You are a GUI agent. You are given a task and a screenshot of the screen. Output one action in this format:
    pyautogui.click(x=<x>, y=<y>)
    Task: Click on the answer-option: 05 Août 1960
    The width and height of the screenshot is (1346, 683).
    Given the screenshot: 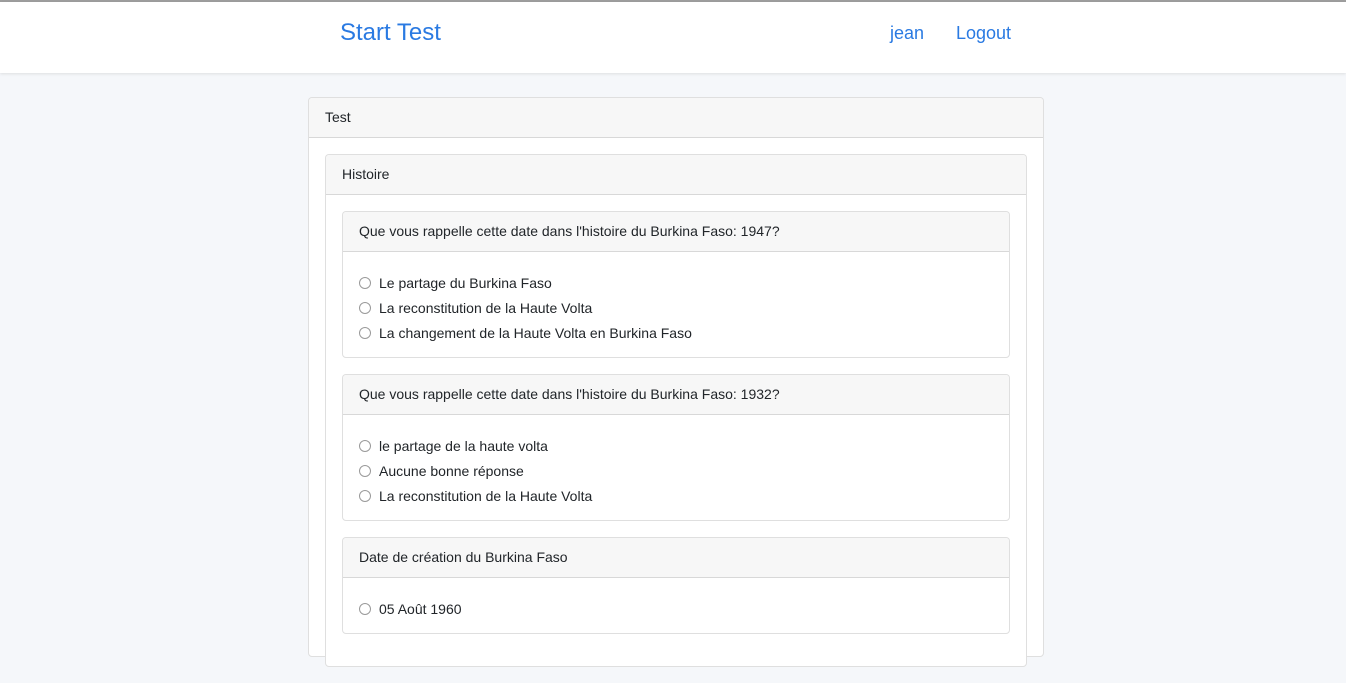 What is the action you would take?
    pyautogui.click(x=676, y=608)
    